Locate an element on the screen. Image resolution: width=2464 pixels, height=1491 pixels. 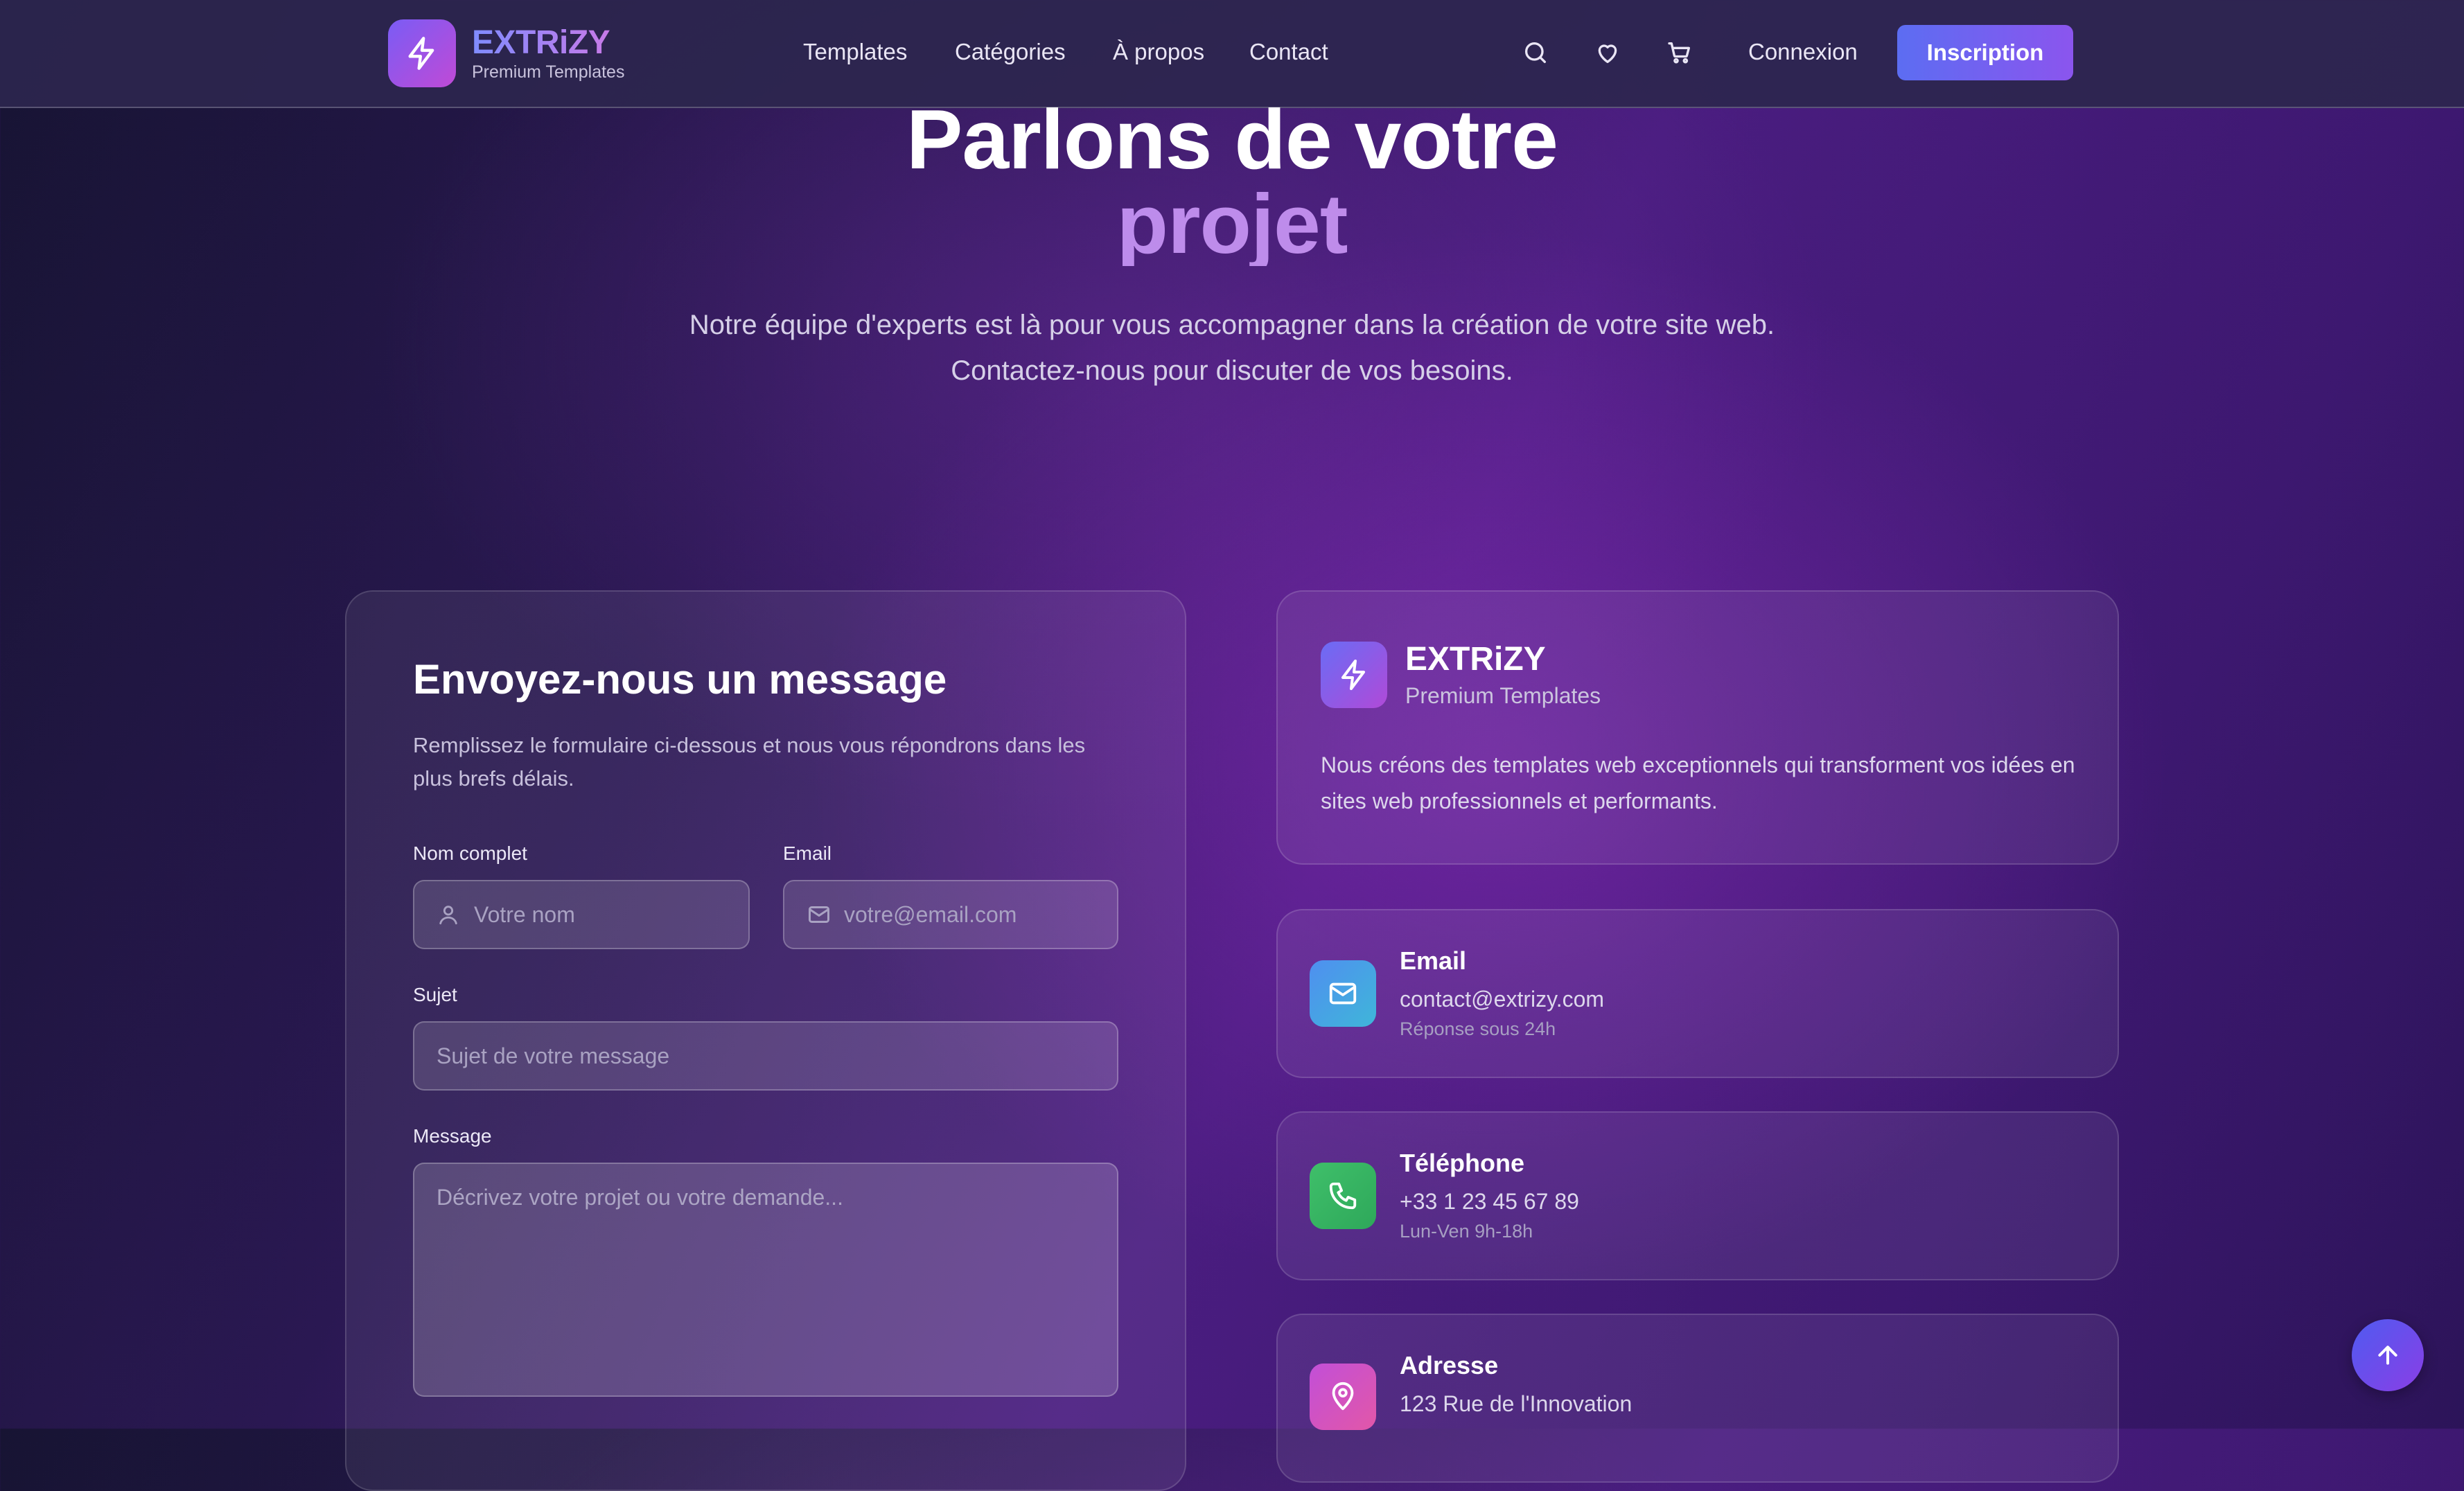
email-field: votre@email.com is located at coordinates (950, 914).